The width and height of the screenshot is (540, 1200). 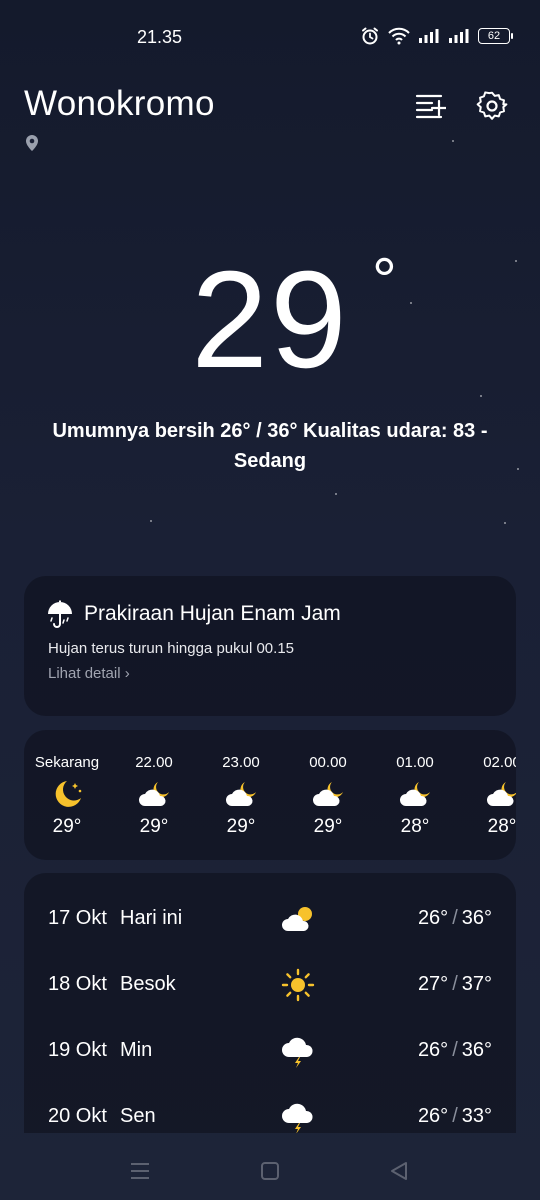 What do you see at coordinates (138, 1116) in the screenshot?
I see `day-name: Sen` at bounding box center [138, 1116].